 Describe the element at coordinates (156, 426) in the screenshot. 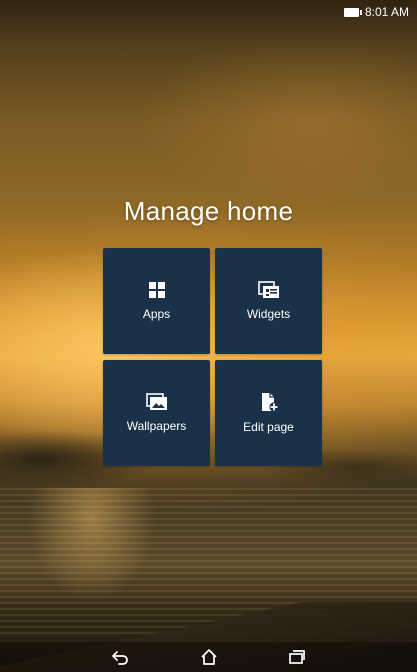

I see `wallpapers-tile-label: Wallpapers` at that location.